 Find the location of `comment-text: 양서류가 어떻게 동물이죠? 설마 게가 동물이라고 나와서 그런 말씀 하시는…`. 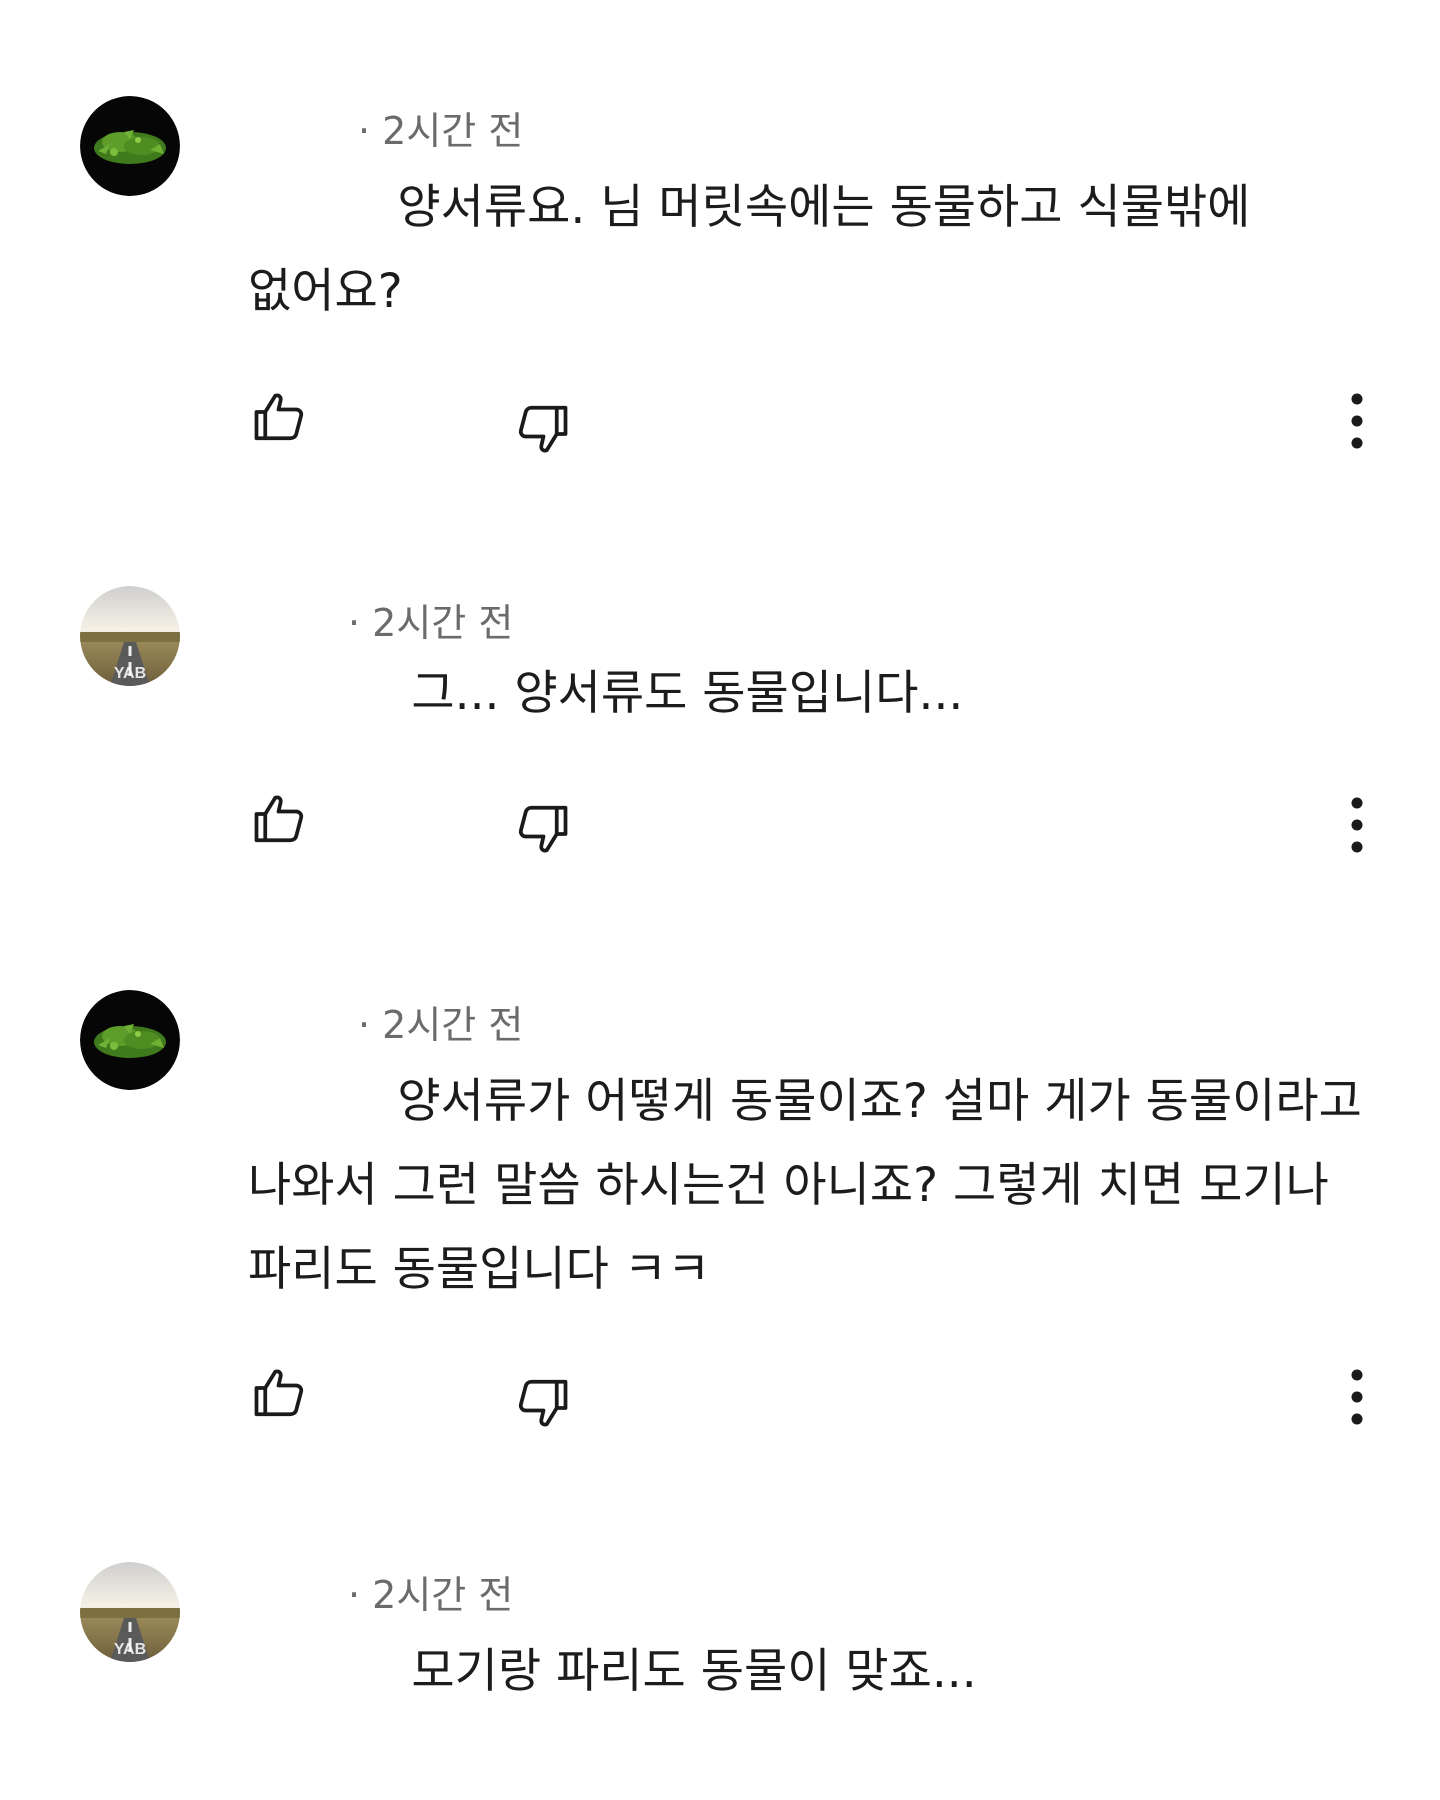

comment-text: 양서류가 어떻게 동물이죠? 설마 게가 동물이라고 나와서 그런 말씀 하시는… is located at coordinates (805, 1185).